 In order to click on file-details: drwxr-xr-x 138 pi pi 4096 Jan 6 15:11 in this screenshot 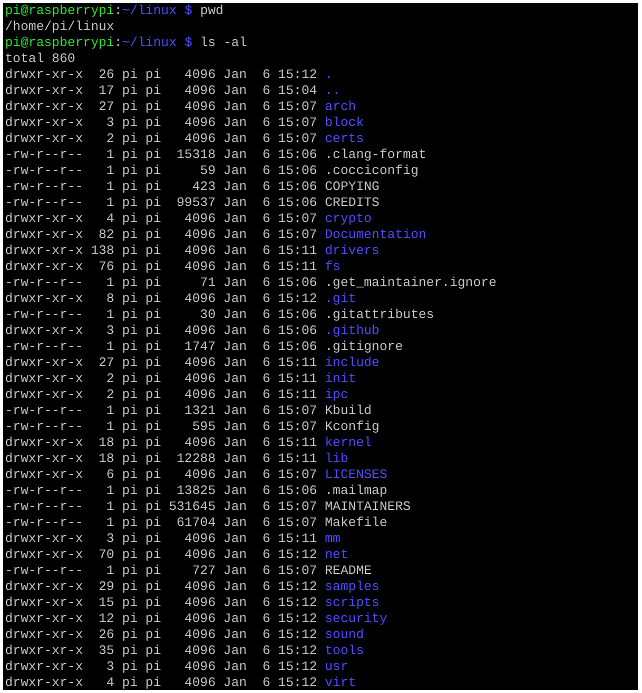, I will do `click(161, 251)`.